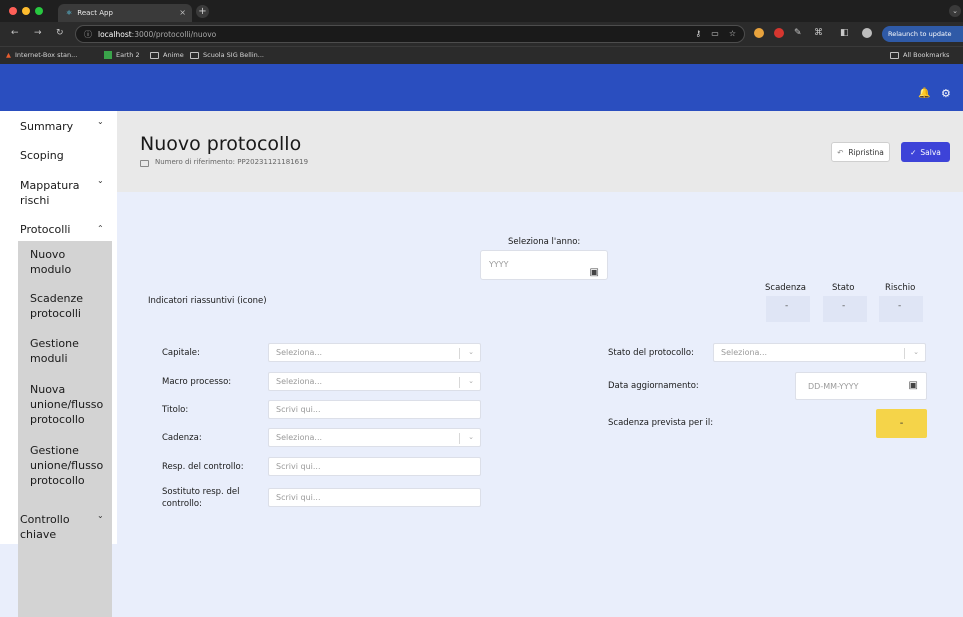  I want to click on indicator-value-rischio: -, so click(900, 306).